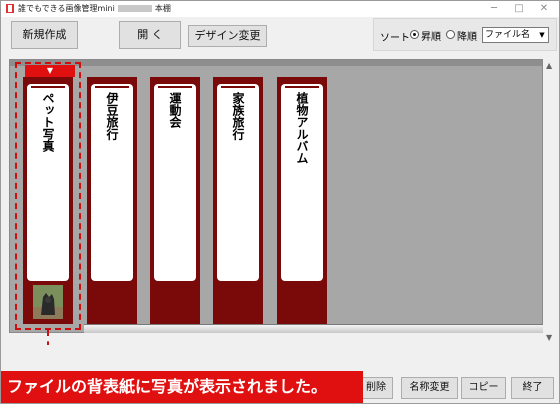 Image resolution: width=560 pixels, height=404 pixels. I want to click on sort-desc-label: 降順, so click(467, 35).